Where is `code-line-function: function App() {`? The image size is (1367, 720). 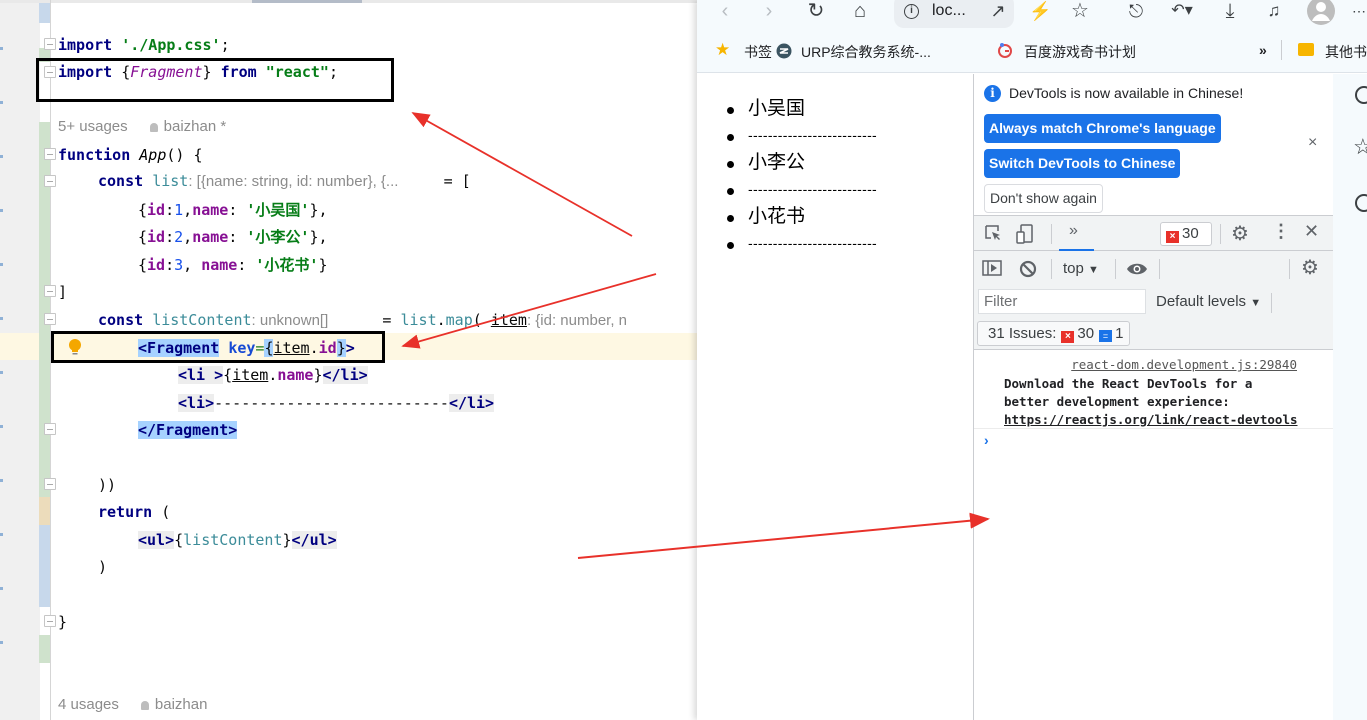 code-line-function: function App() { is located at coordinates (130, 155).